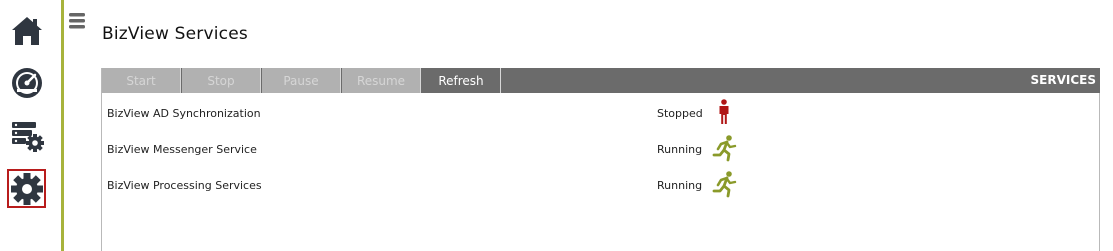  What do you see at coordinates (461, 80) in the screenshot?
I see `refresh-button: Refresh` at bounding box center [461, 80].